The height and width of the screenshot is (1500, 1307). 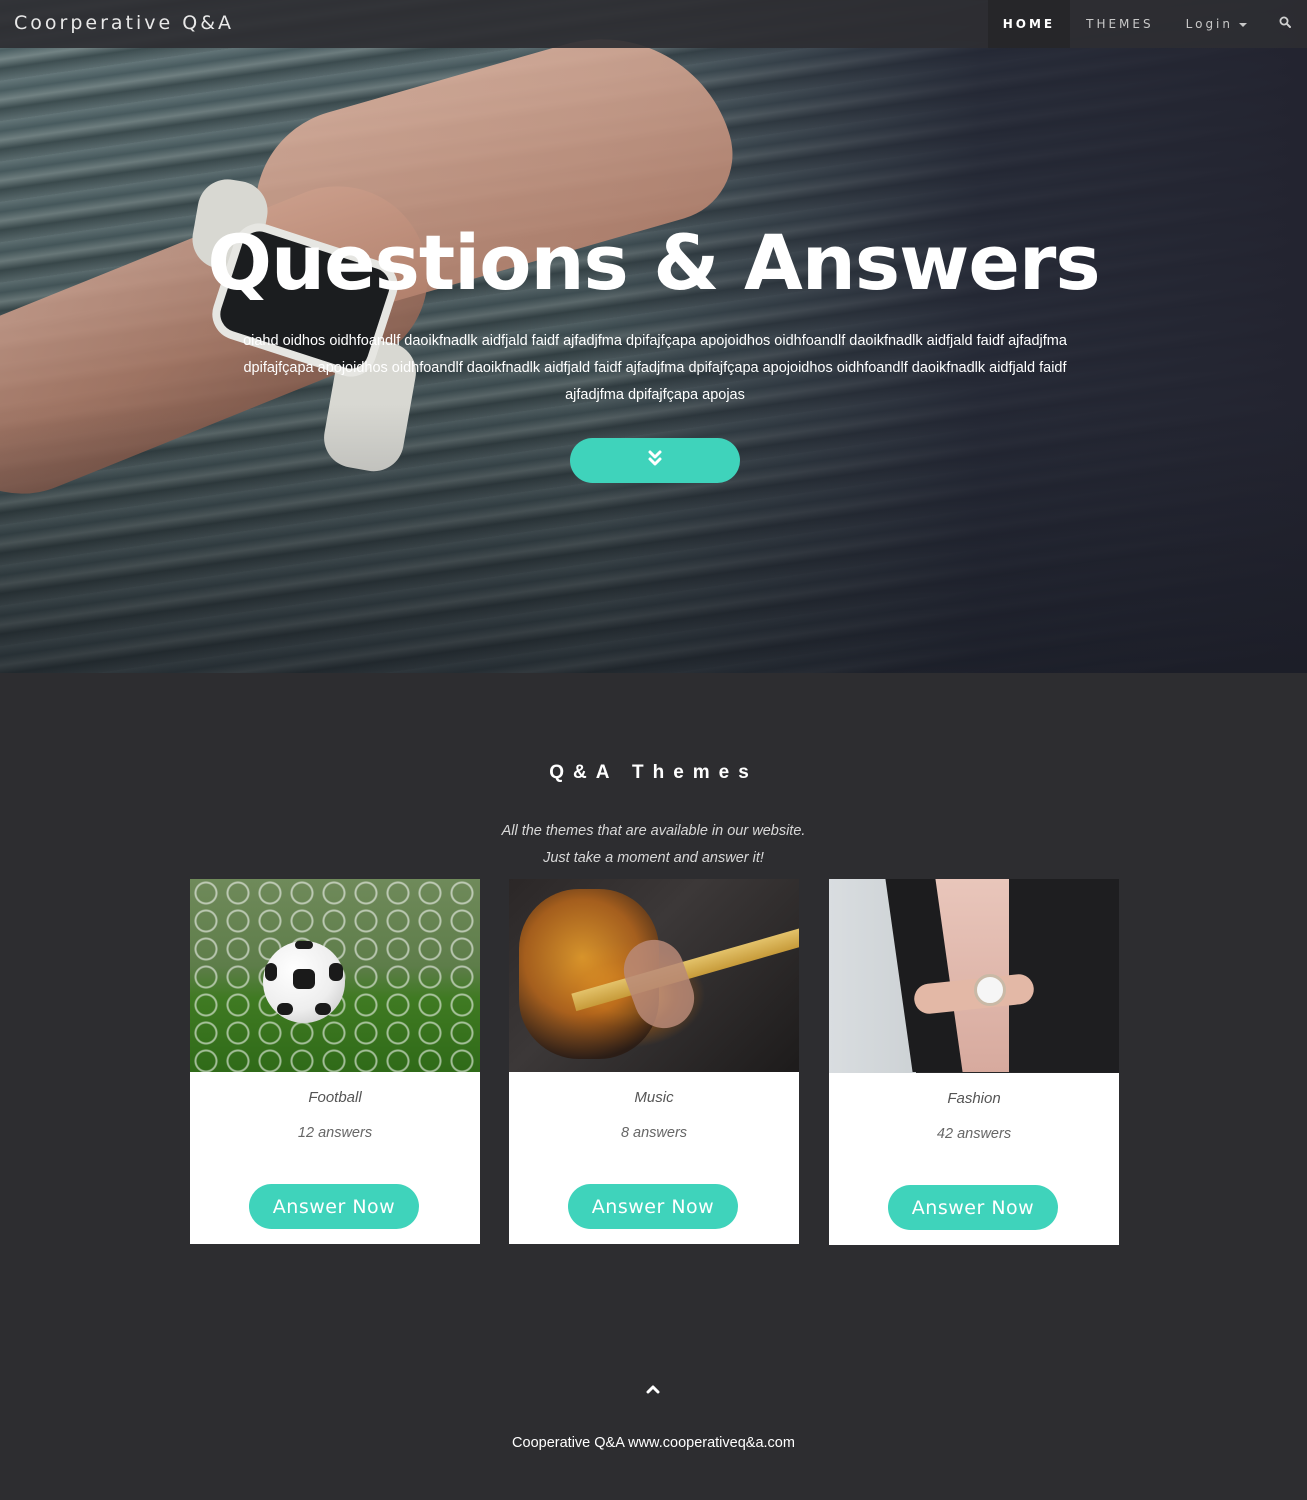 I want to click on nav-login-dropdown: Login, so click(x=1216, y=24).